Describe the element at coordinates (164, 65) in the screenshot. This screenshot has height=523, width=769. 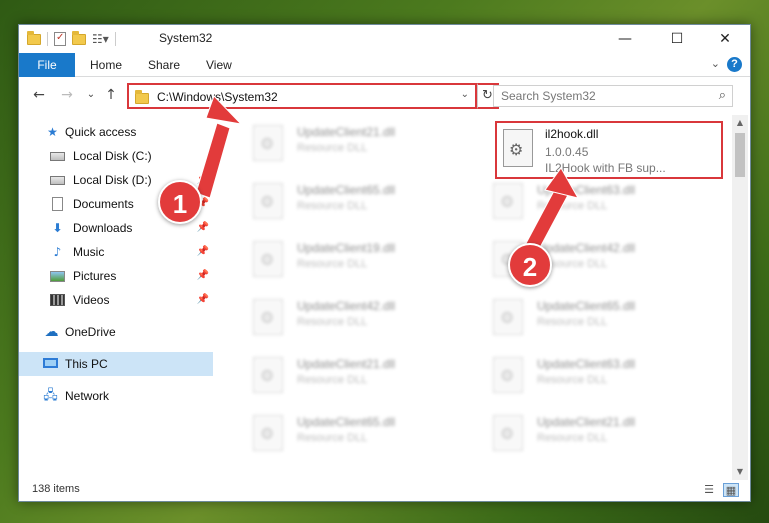
I see `tab-share: Share` at that location.